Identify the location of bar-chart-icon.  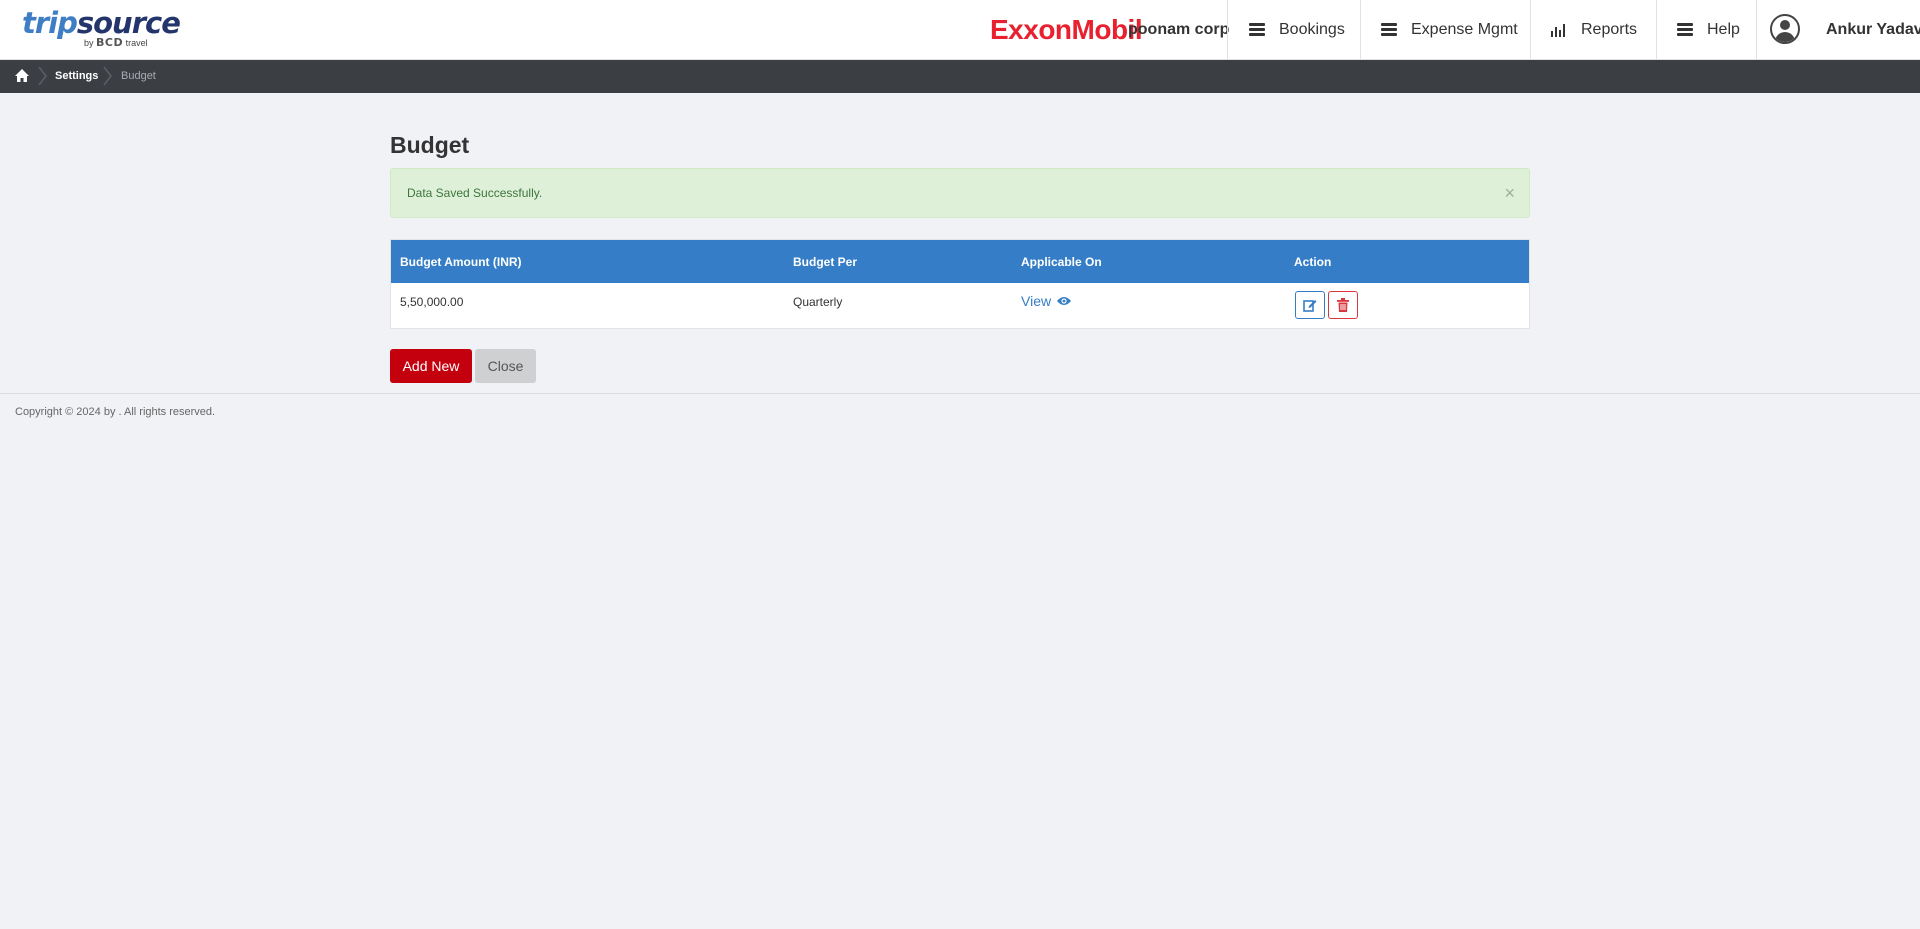
(1559, 30).